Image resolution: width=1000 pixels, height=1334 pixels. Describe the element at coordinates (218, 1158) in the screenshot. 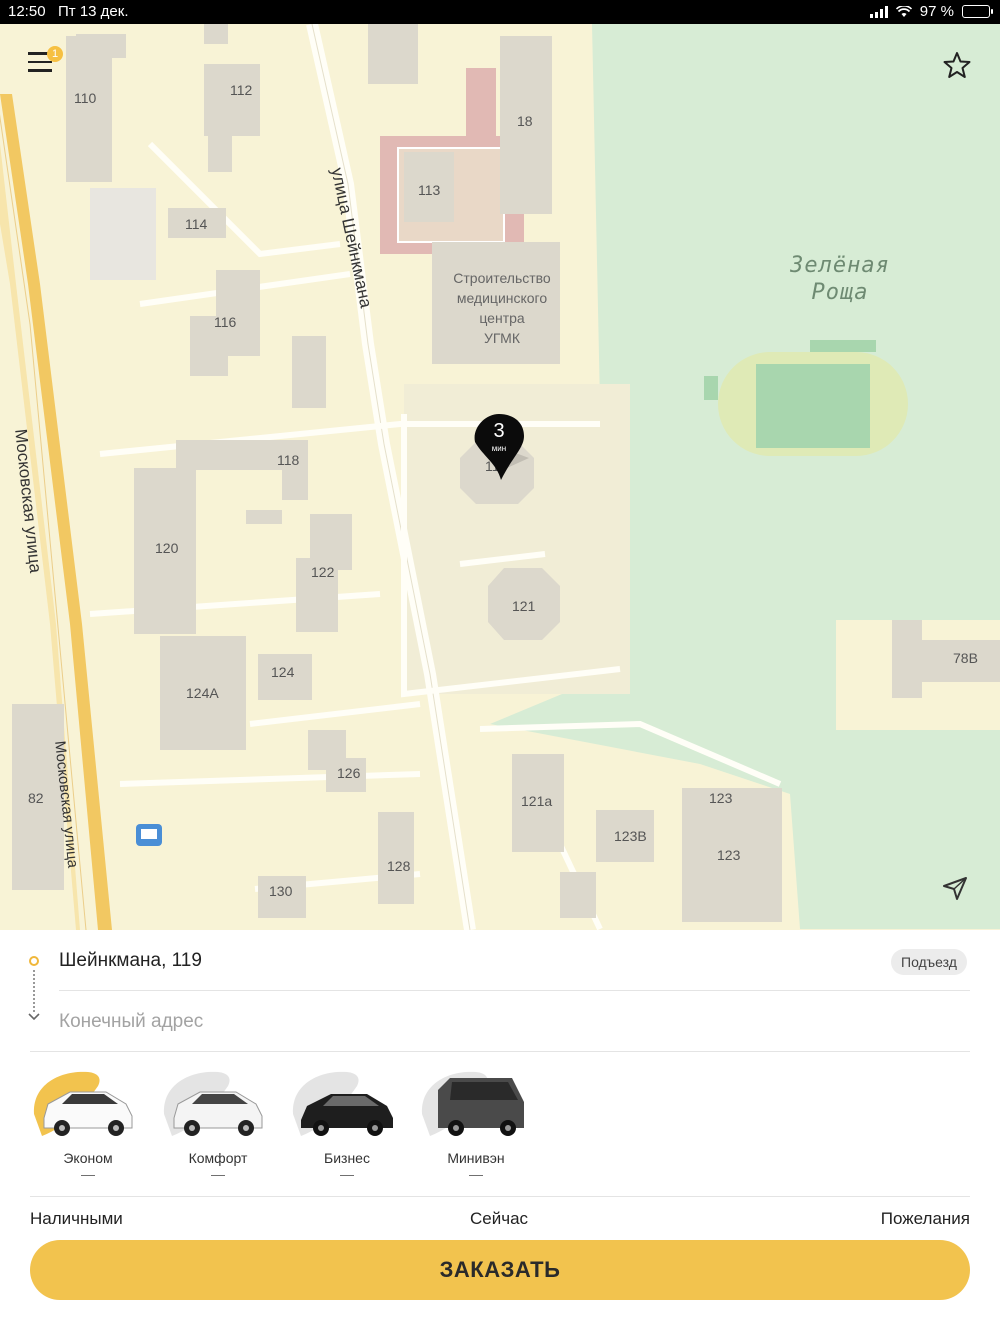

I see `tariff-name: Комфорт` at that location.